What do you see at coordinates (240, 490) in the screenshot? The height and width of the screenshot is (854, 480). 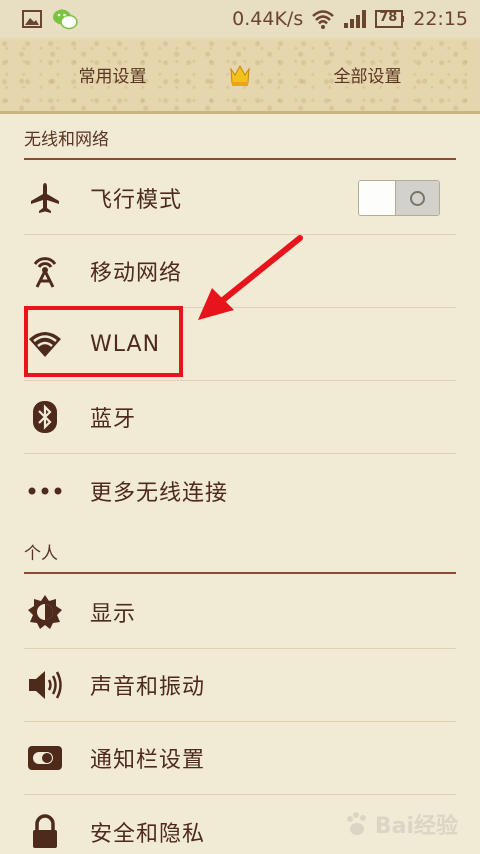 I see `settings-item-more-wireless: 更多无线连接` at bounding box center [240, 490].